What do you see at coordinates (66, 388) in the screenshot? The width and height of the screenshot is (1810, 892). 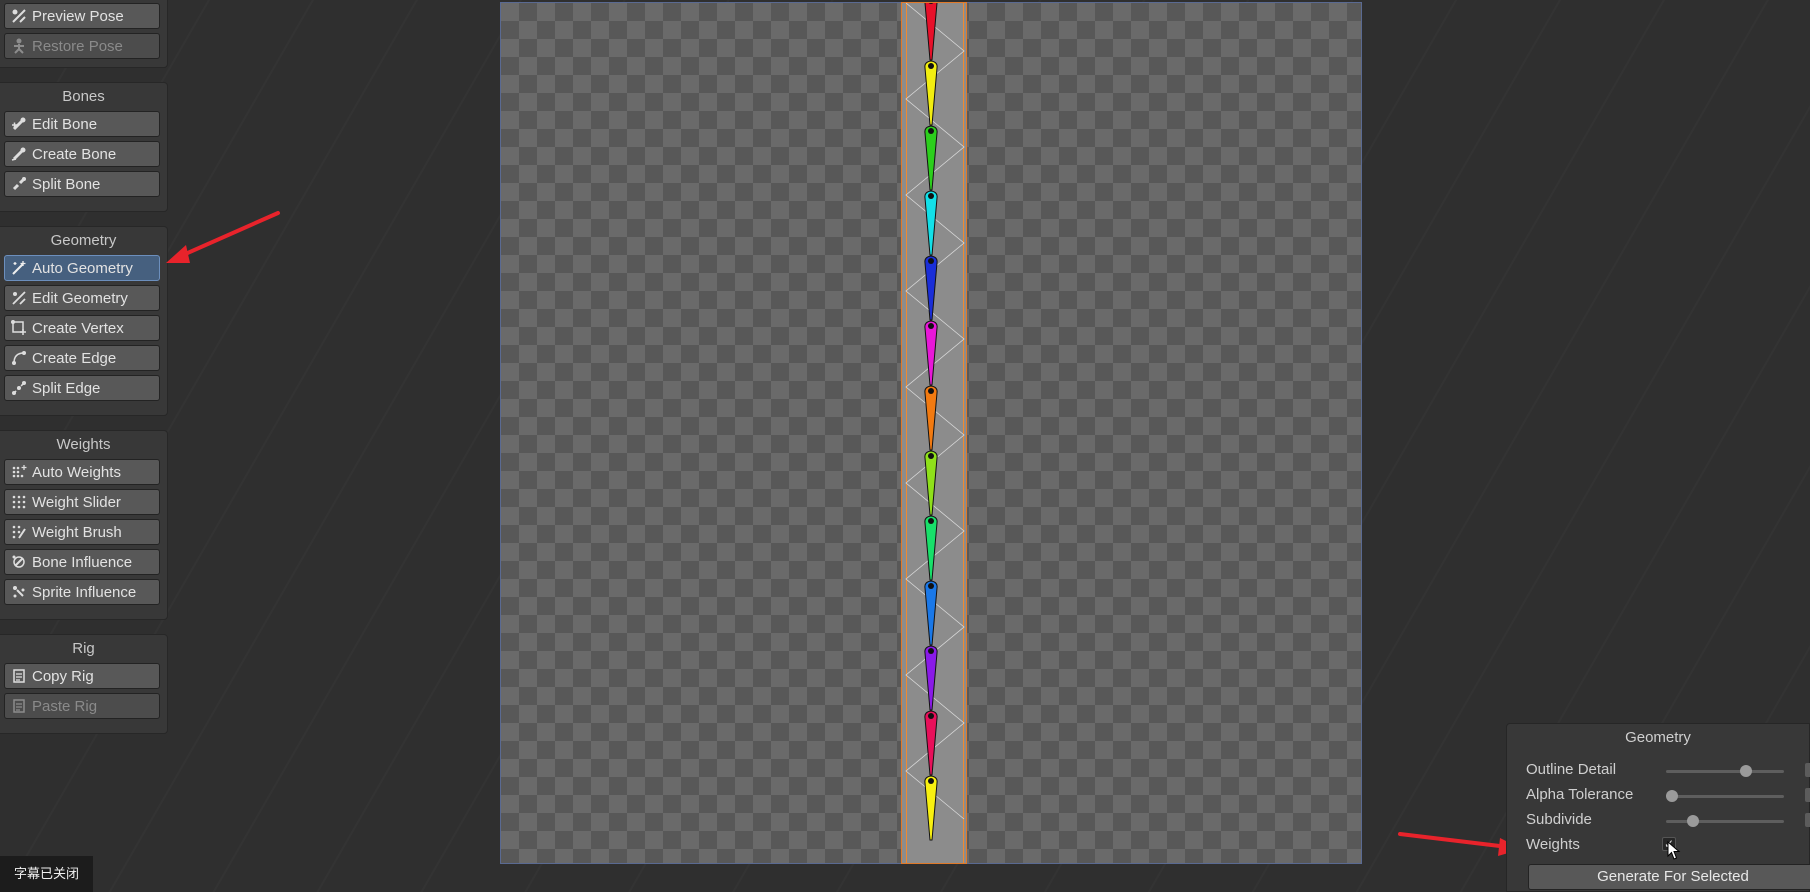 I see `split-edge-label: Split Edge` at bounding box center [66, 388].